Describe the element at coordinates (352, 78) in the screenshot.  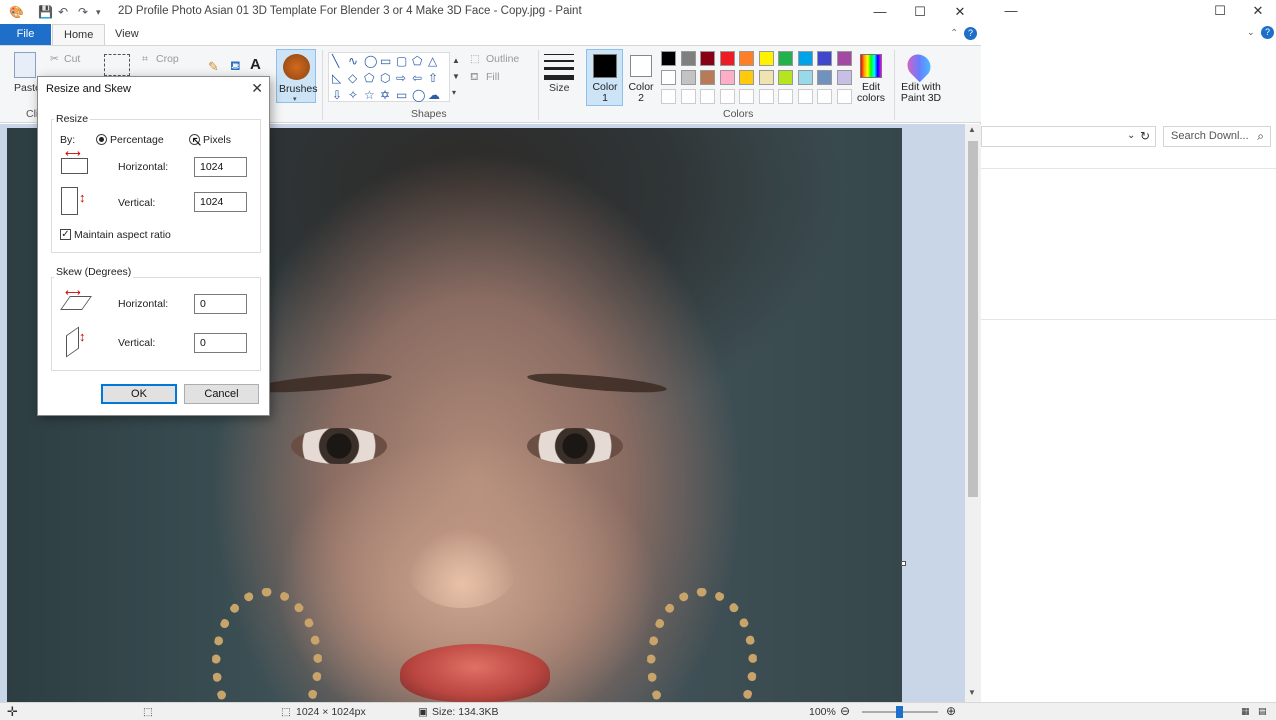
I see `diamond-shape-icon: ◇` at that location.